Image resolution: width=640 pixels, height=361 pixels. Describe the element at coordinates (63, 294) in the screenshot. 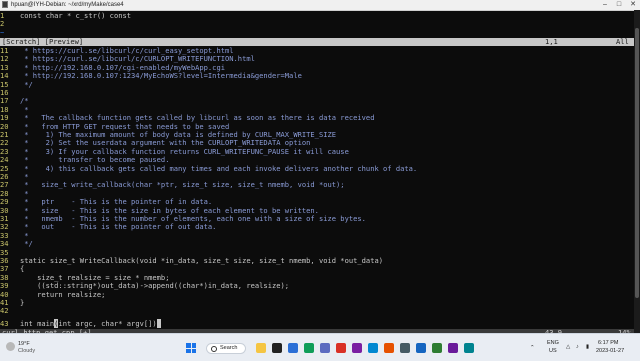

I see `line-text: return realsize;` at that location.